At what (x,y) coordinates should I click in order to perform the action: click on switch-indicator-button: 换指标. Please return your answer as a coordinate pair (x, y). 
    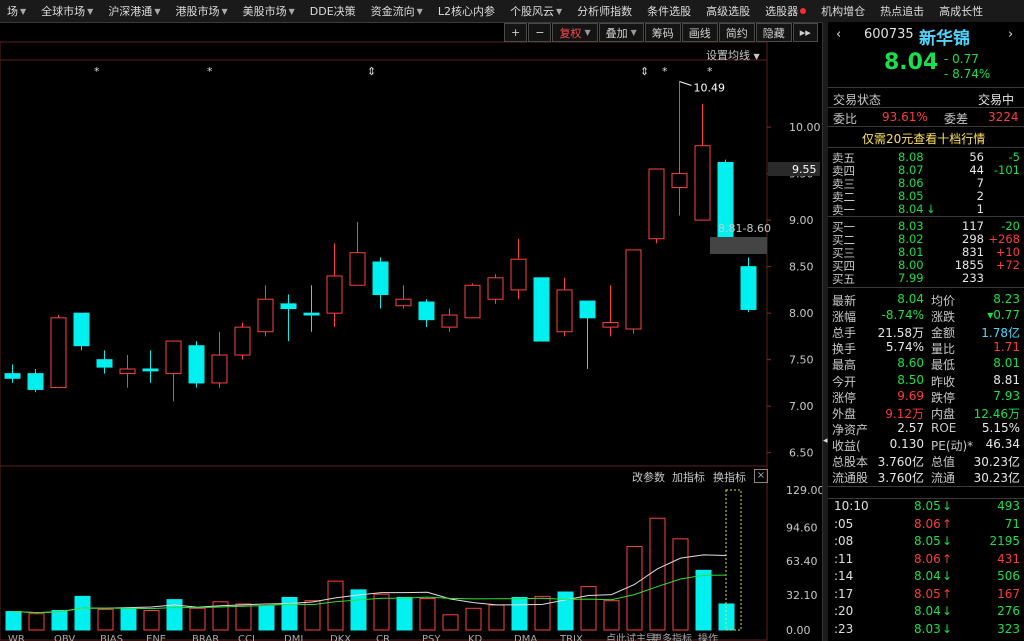
    Looking at the image, I should click on (729, 477).